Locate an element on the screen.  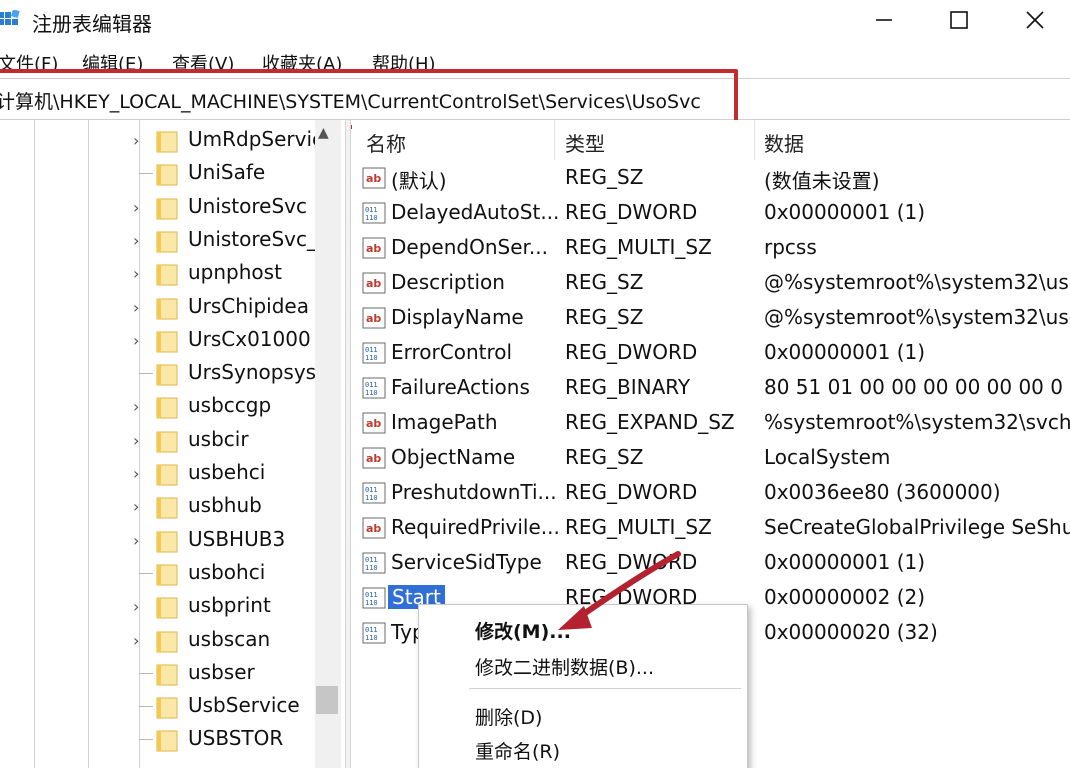
value-row: ab DependOnSer... REG_MULTI_SZ rpcss is located at coordinates (711, 249).